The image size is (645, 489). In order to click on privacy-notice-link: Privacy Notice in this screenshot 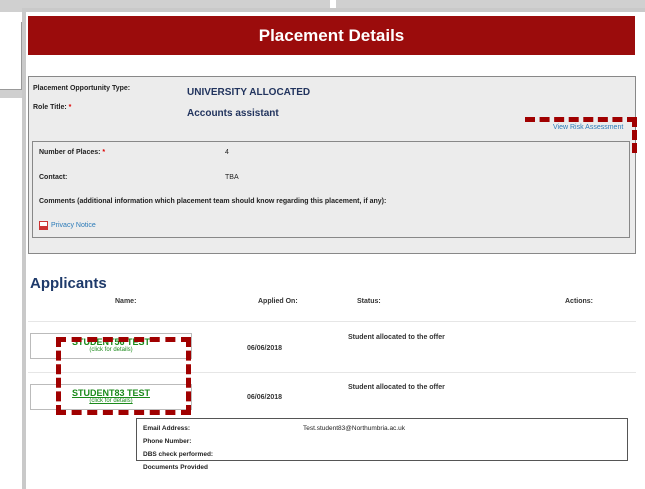, I will do `click(73, 225)`.